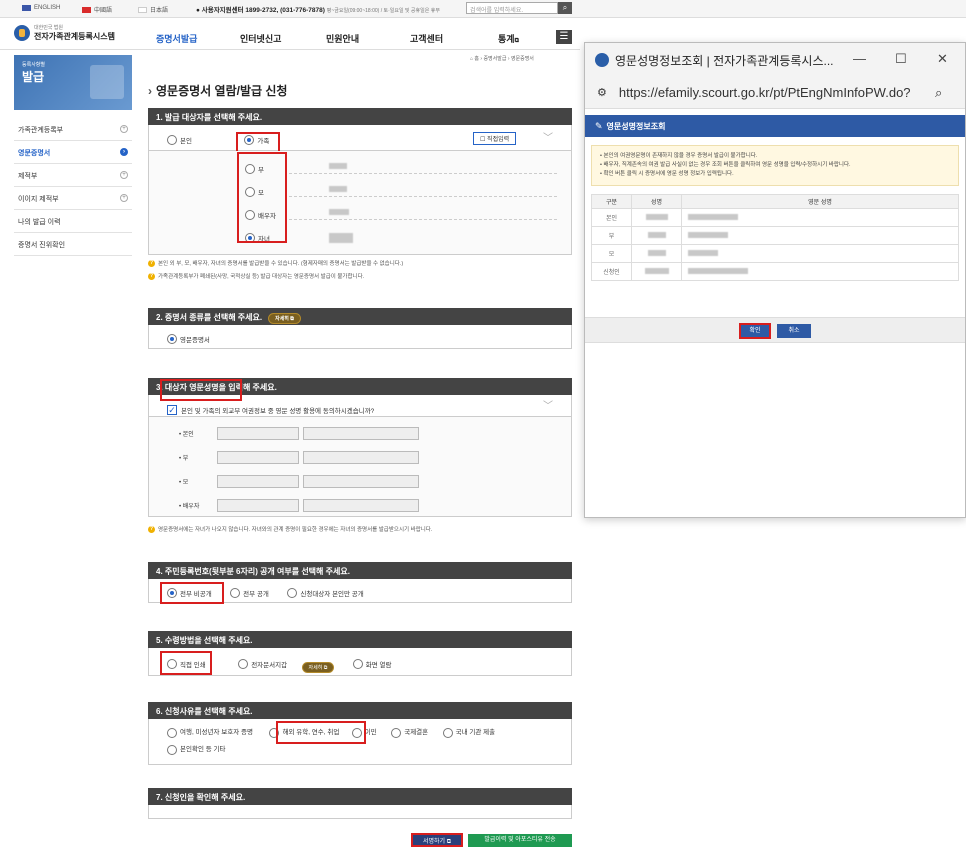 The image size is (966, 847). I want to click on zoom-icon: ⌕, so click(938, 93).